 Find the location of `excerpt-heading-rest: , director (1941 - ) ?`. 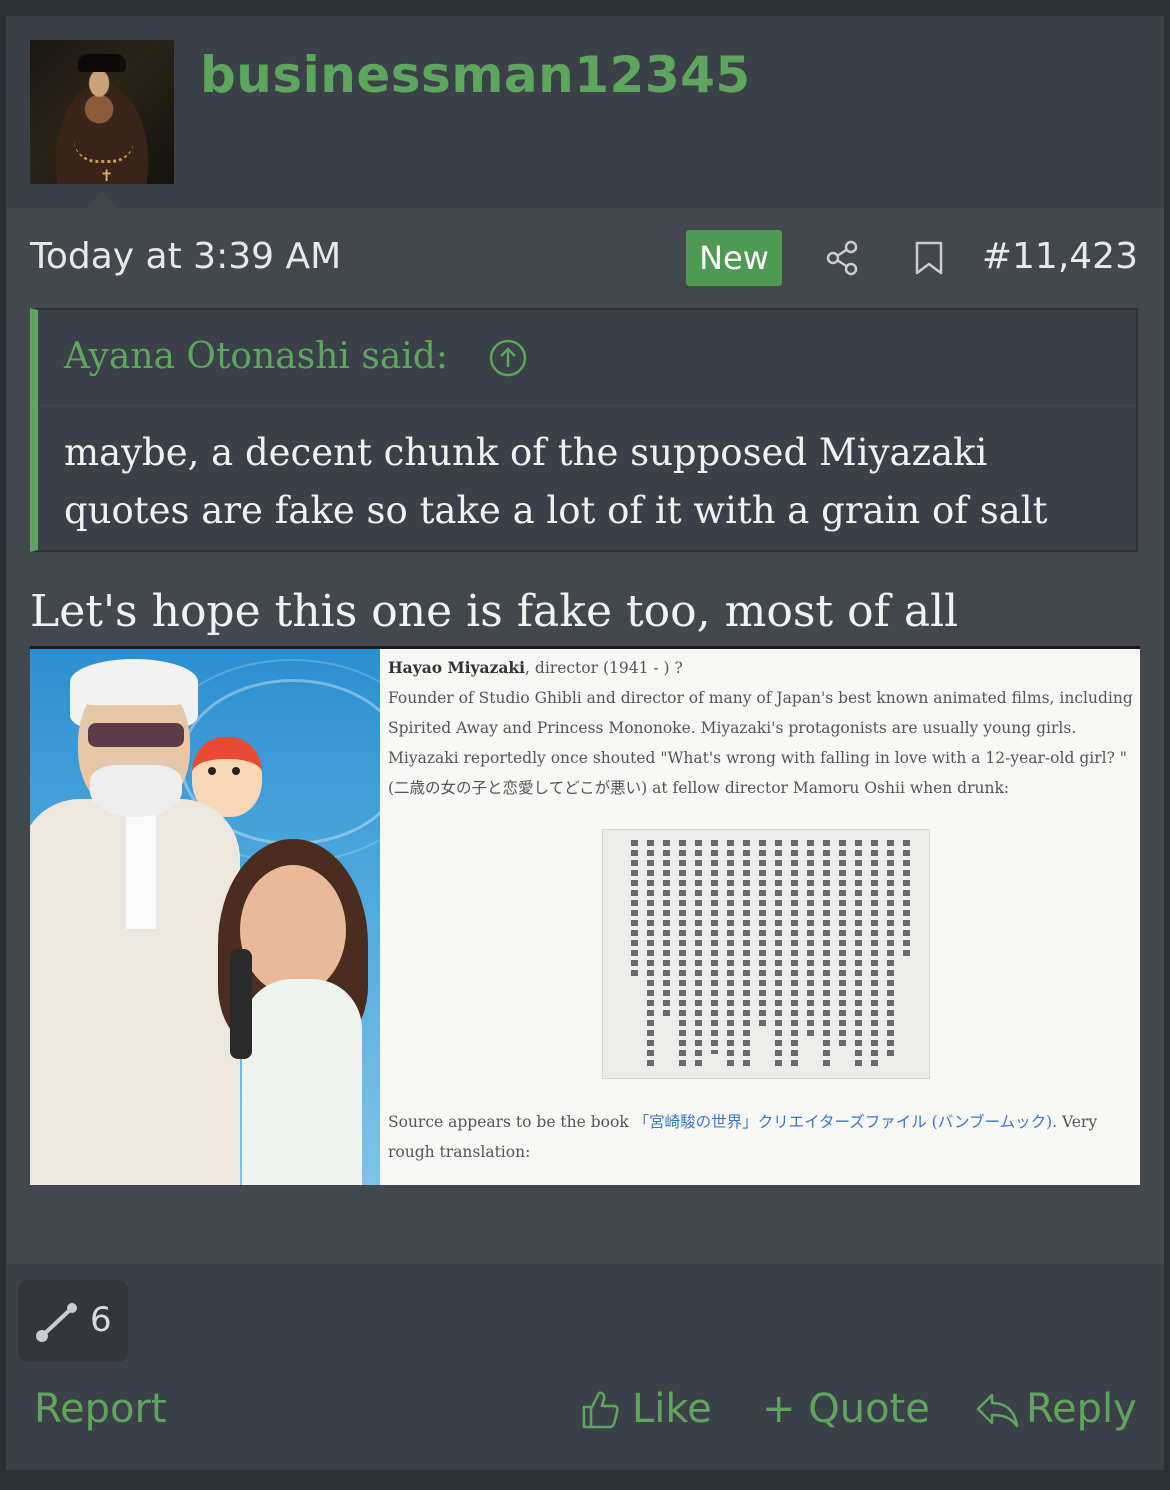

excerpt-heading-rest: , director (1941 - ) ? is located at coordinates (604, 668).